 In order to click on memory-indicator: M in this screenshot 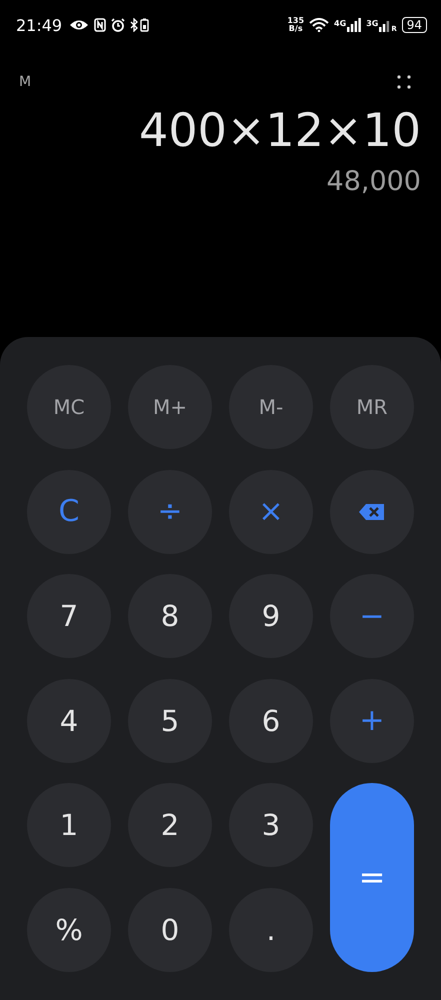, I will do `click(25, 82)`.